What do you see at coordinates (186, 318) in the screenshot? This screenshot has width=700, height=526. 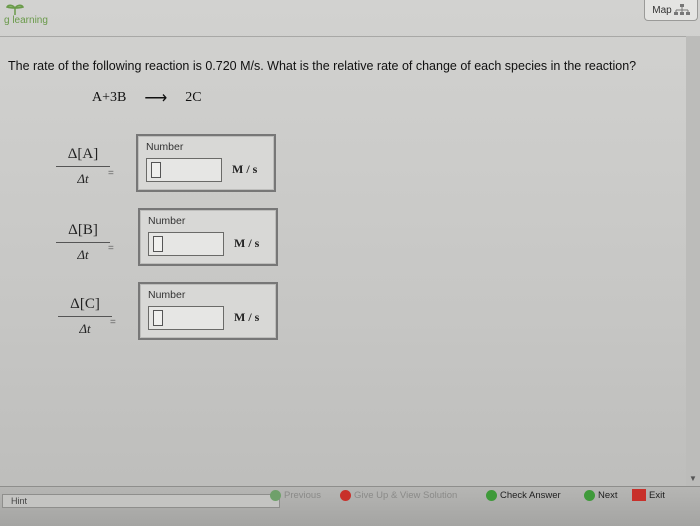 I see `answer-input-c` at bounding box center [186, 318].